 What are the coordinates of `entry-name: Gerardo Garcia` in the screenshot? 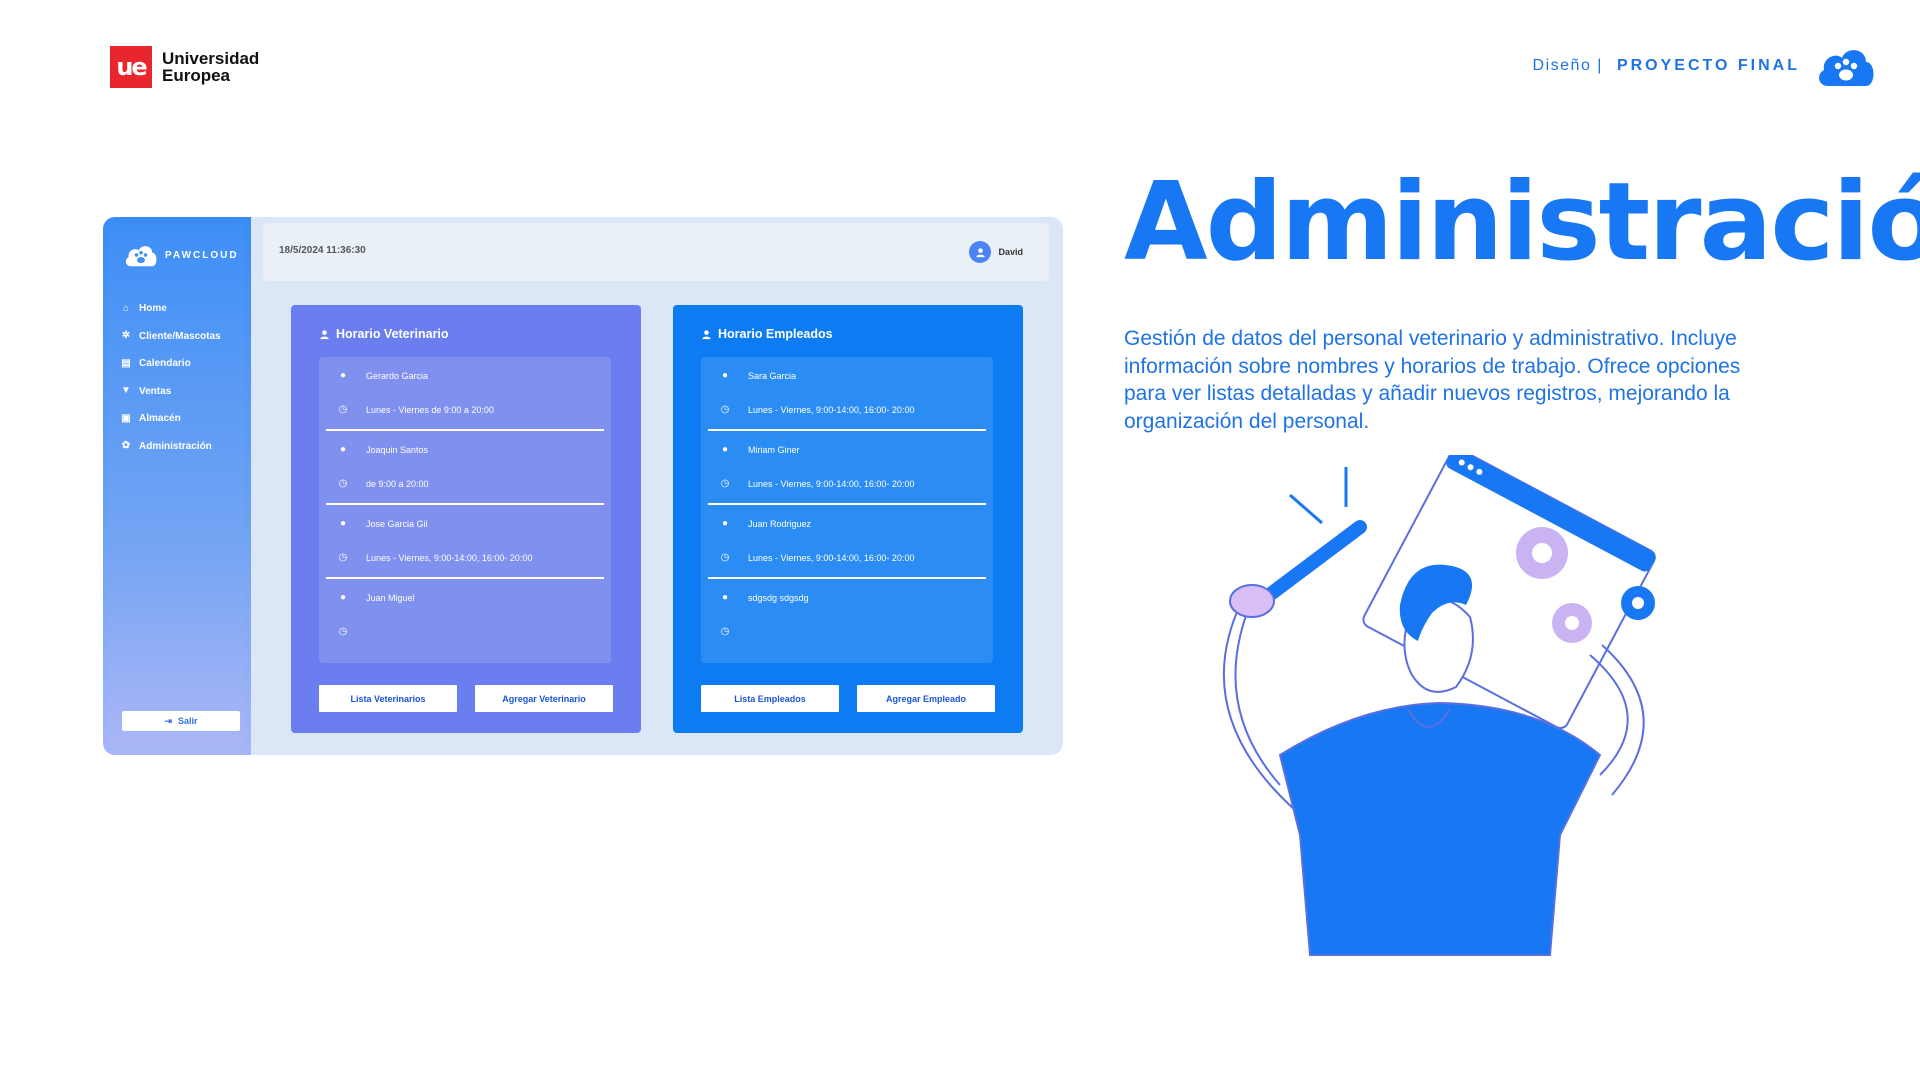 It's located at (397, 376).